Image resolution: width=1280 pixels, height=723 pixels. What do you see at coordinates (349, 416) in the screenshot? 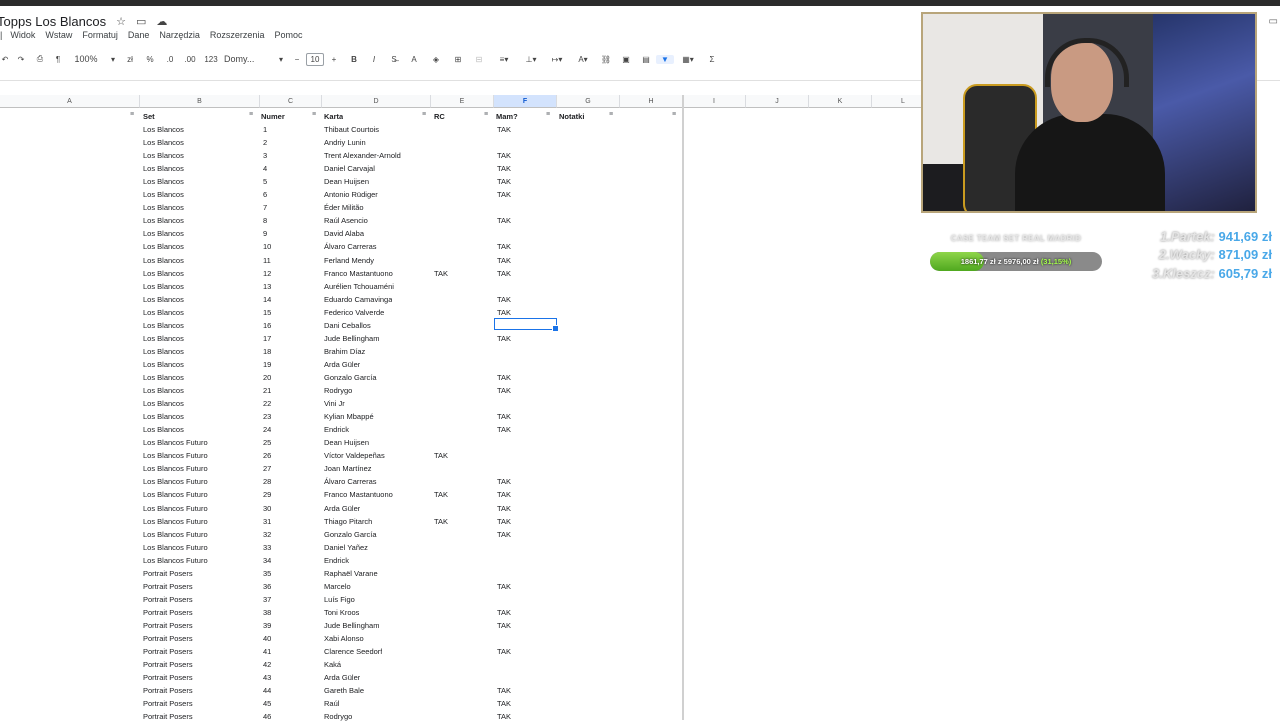
I see `cell-karta: Kylian Mbappé` at bounding box center [349, 416].